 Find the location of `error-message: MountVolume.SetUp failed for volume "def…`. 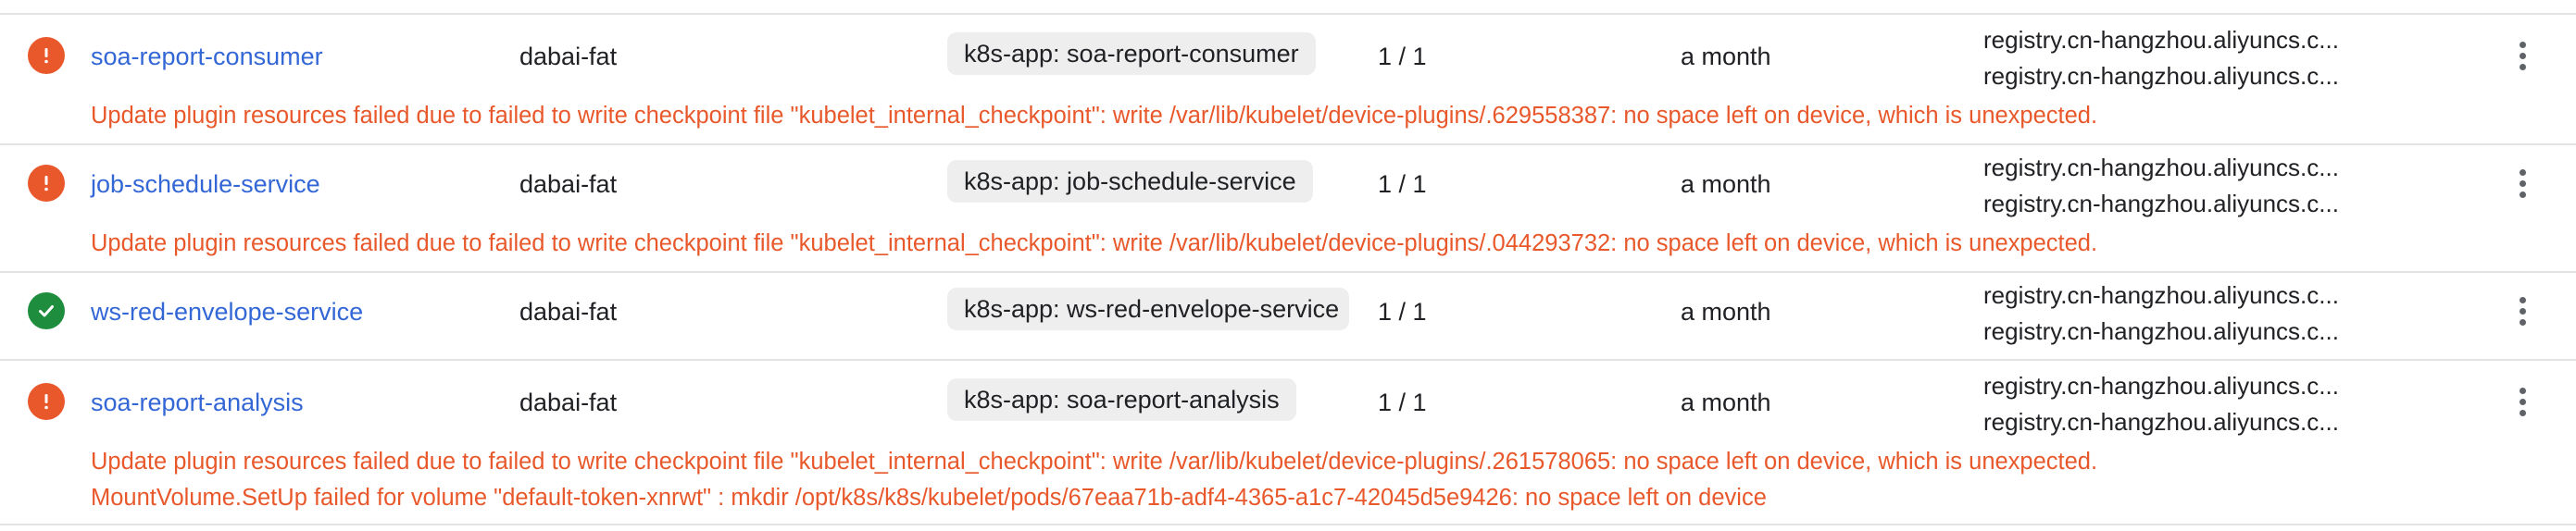

error-message: MountVolume.SetUp failed for volume "def… is located at coordinates (929, 498).